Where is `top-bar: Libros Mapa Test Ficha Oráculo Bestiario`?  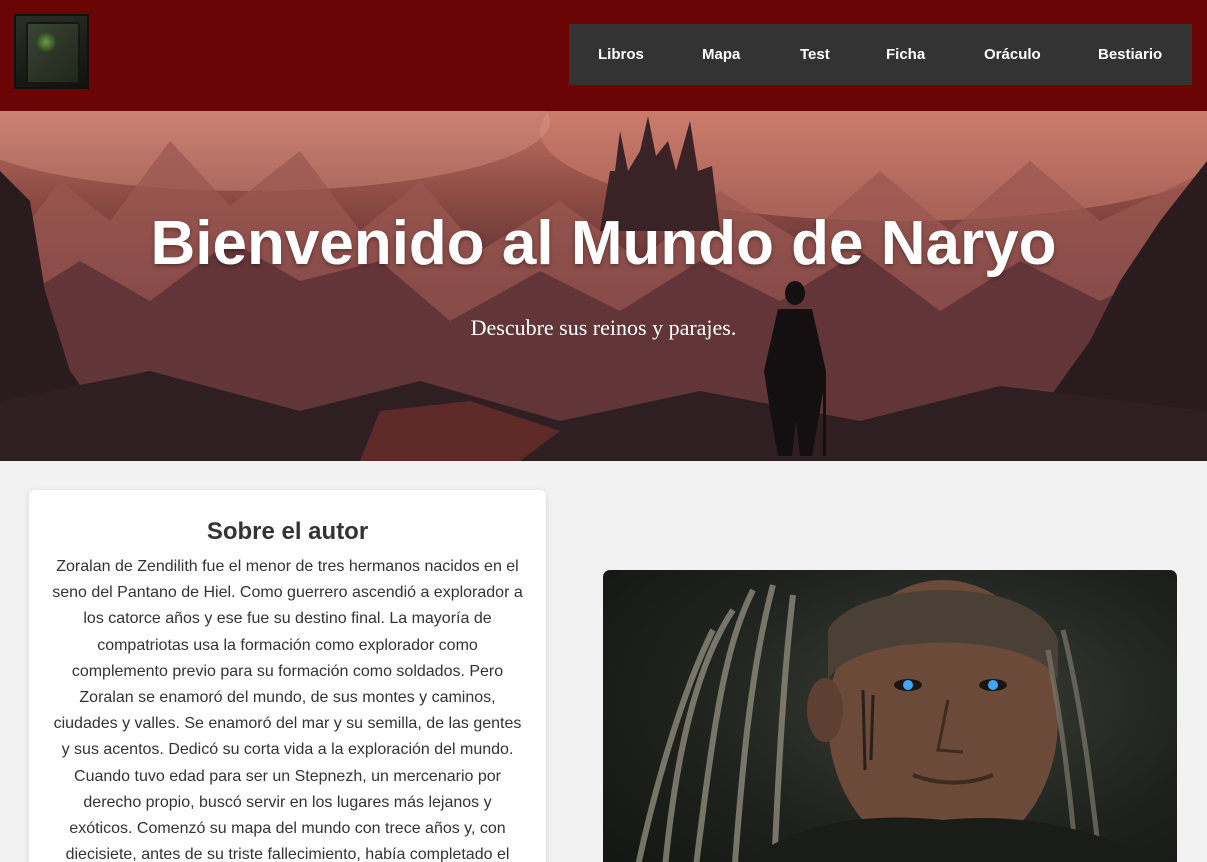
top-bar: Libros Mapa Test Ficha Oráculo Bestiario is located at coordinates (603, 55).